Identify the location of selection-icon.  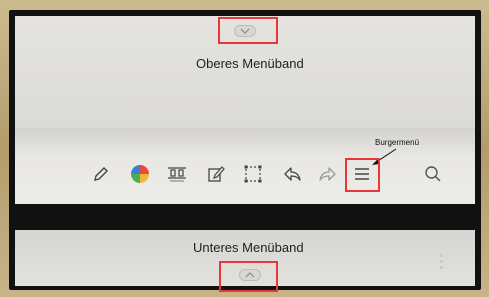
(253, 174).